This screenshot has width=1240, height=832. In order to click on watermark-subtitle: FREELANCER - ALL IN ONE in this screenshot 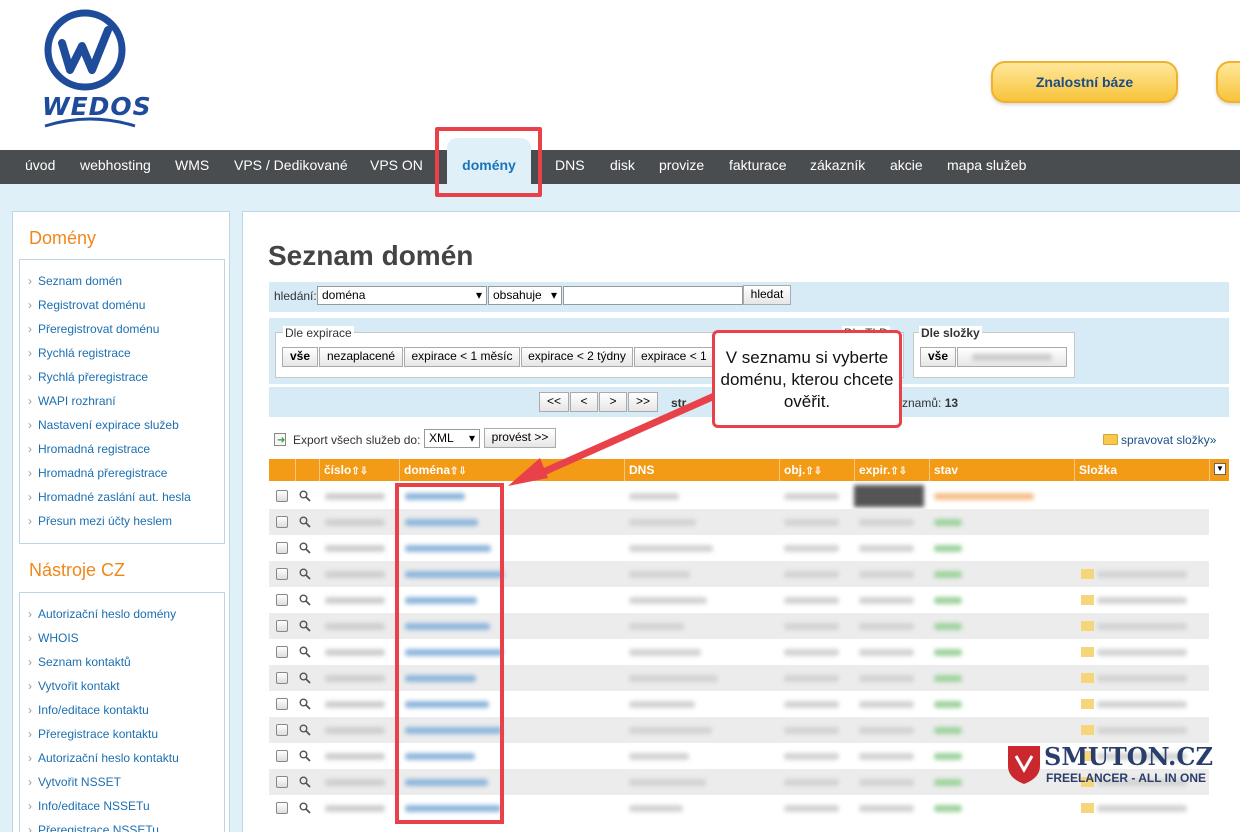, I will do `click(1126, 778)`.